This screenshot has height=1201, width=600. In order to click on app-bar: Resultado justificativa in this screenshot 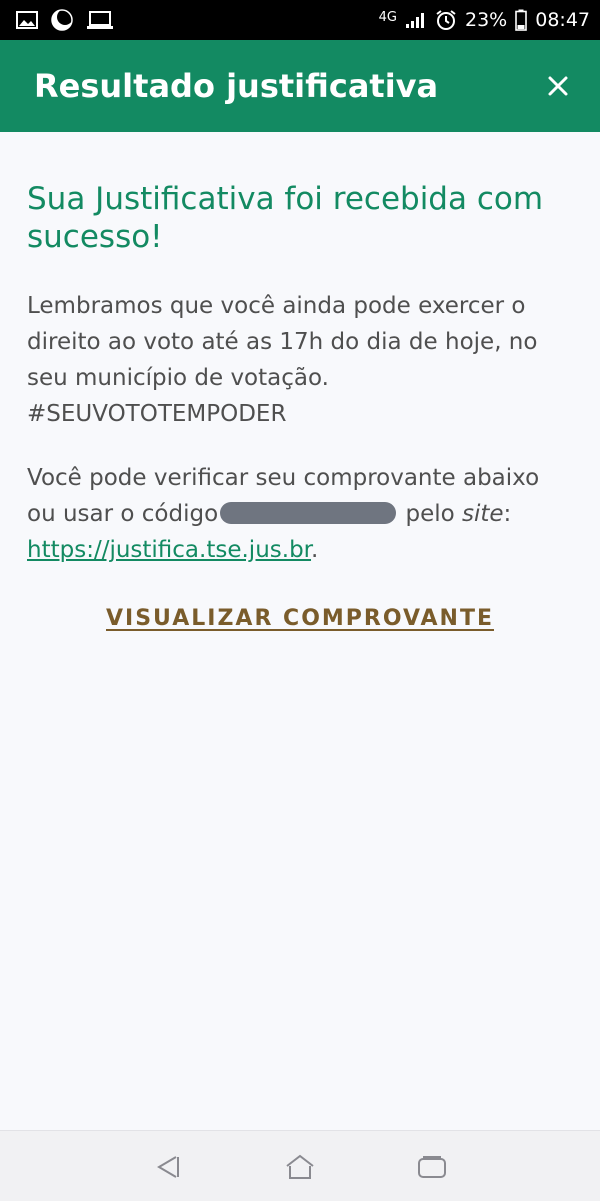, I will do `click(300, 86)`.